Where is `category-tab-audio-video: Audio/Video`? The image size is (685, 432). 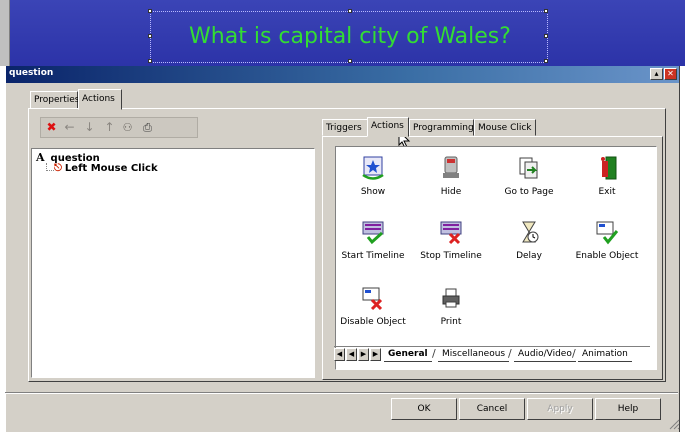
category-tab-audio-video: Audio/Video is located at coordinates (545, 355).